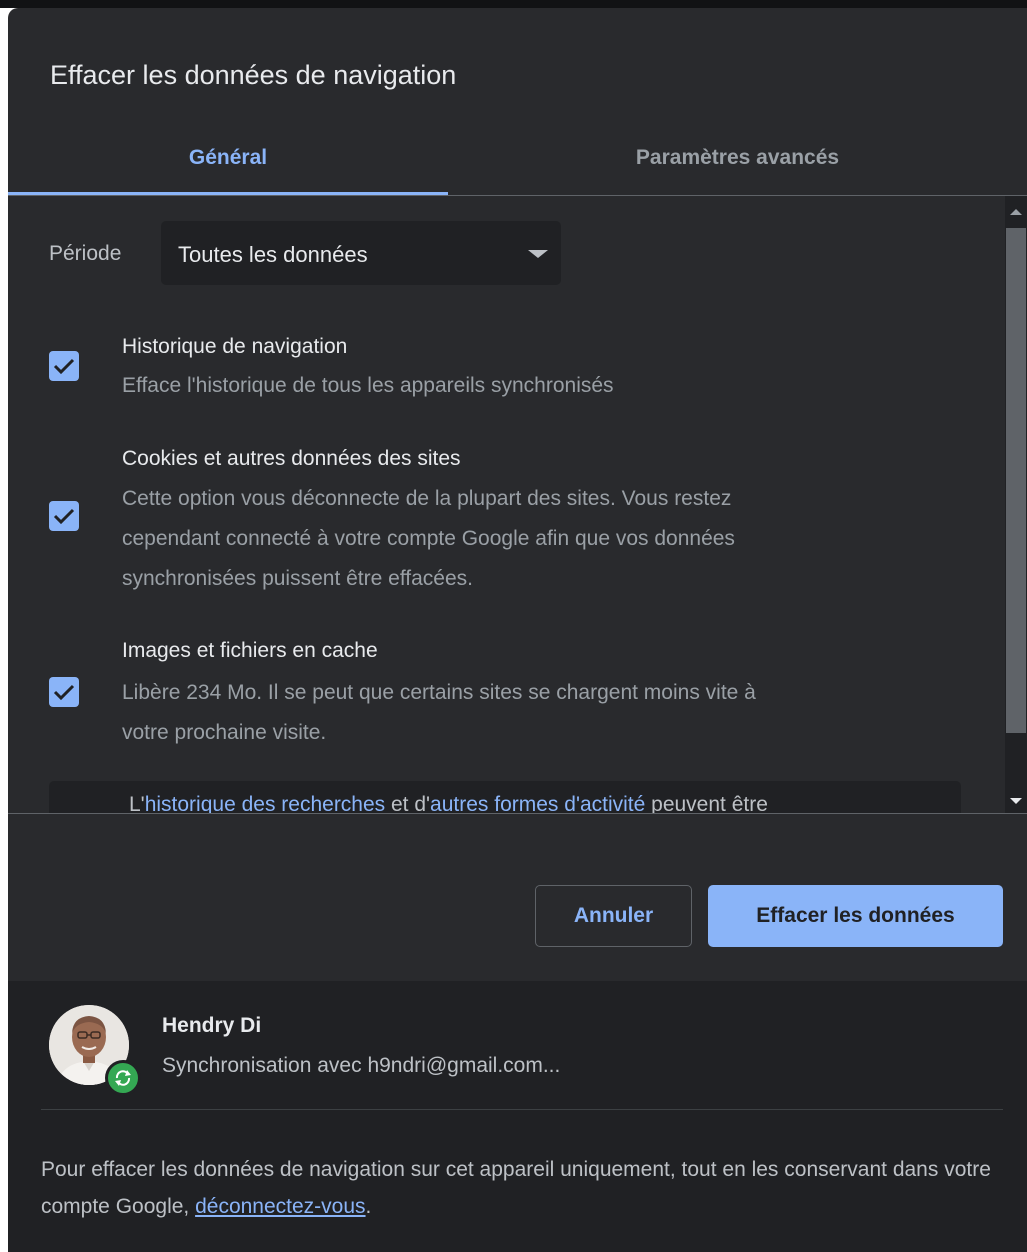 Image resolution: width=1027 pixels, height=1252 pixels. Describe the element at coordinates (706, 803) in the screenshot. I see `info-text-suffix: peuvent être` at that location.